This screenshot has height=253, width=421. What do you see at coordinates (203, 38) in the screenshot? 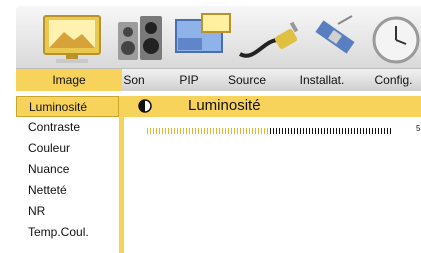
I see `pip-icon` at bounding box center [203, 38].